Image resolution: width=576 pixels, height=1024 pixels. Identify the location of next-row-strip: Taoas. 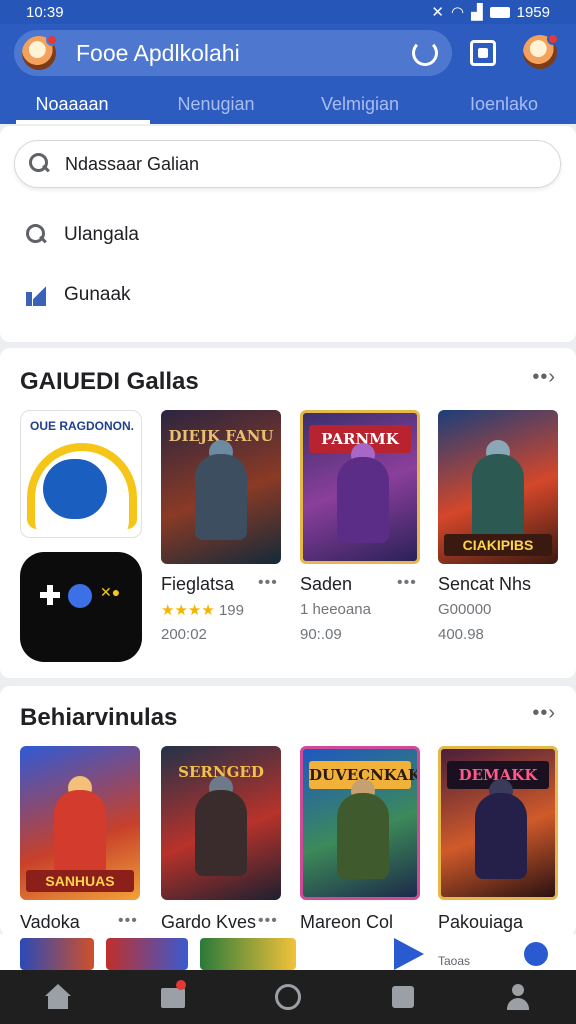
(288, 952).